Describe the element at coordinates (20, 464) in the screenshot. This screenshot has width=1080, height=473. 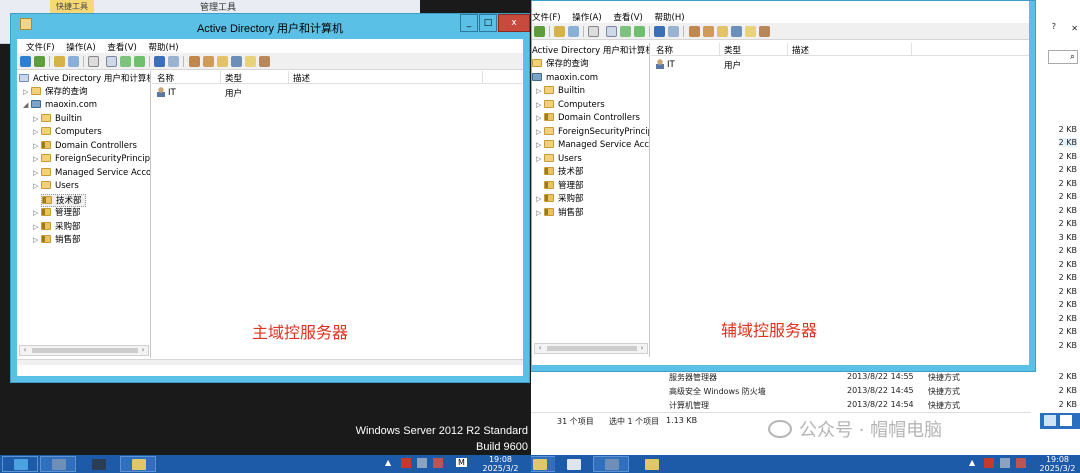
I see `start-button` at that location.